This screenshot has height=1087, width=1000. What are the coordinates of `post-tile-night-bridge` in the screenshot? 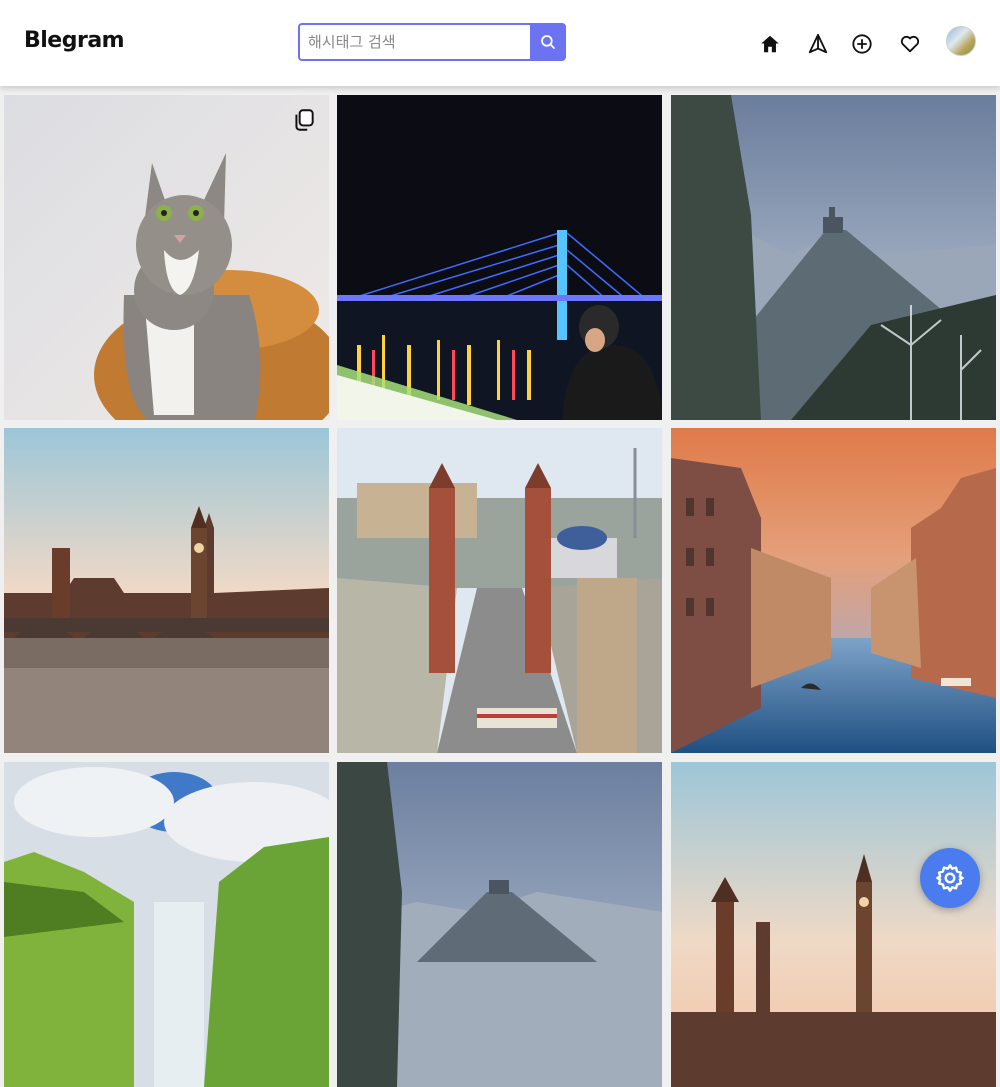 It's located at (499, 257).